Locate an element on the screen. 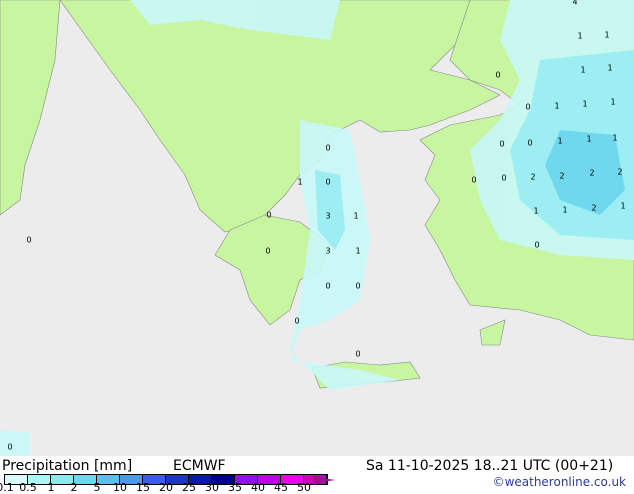 This screenshot has width=634, height=494. legend-tick-label: 20 is located at coordinates (166, 487).